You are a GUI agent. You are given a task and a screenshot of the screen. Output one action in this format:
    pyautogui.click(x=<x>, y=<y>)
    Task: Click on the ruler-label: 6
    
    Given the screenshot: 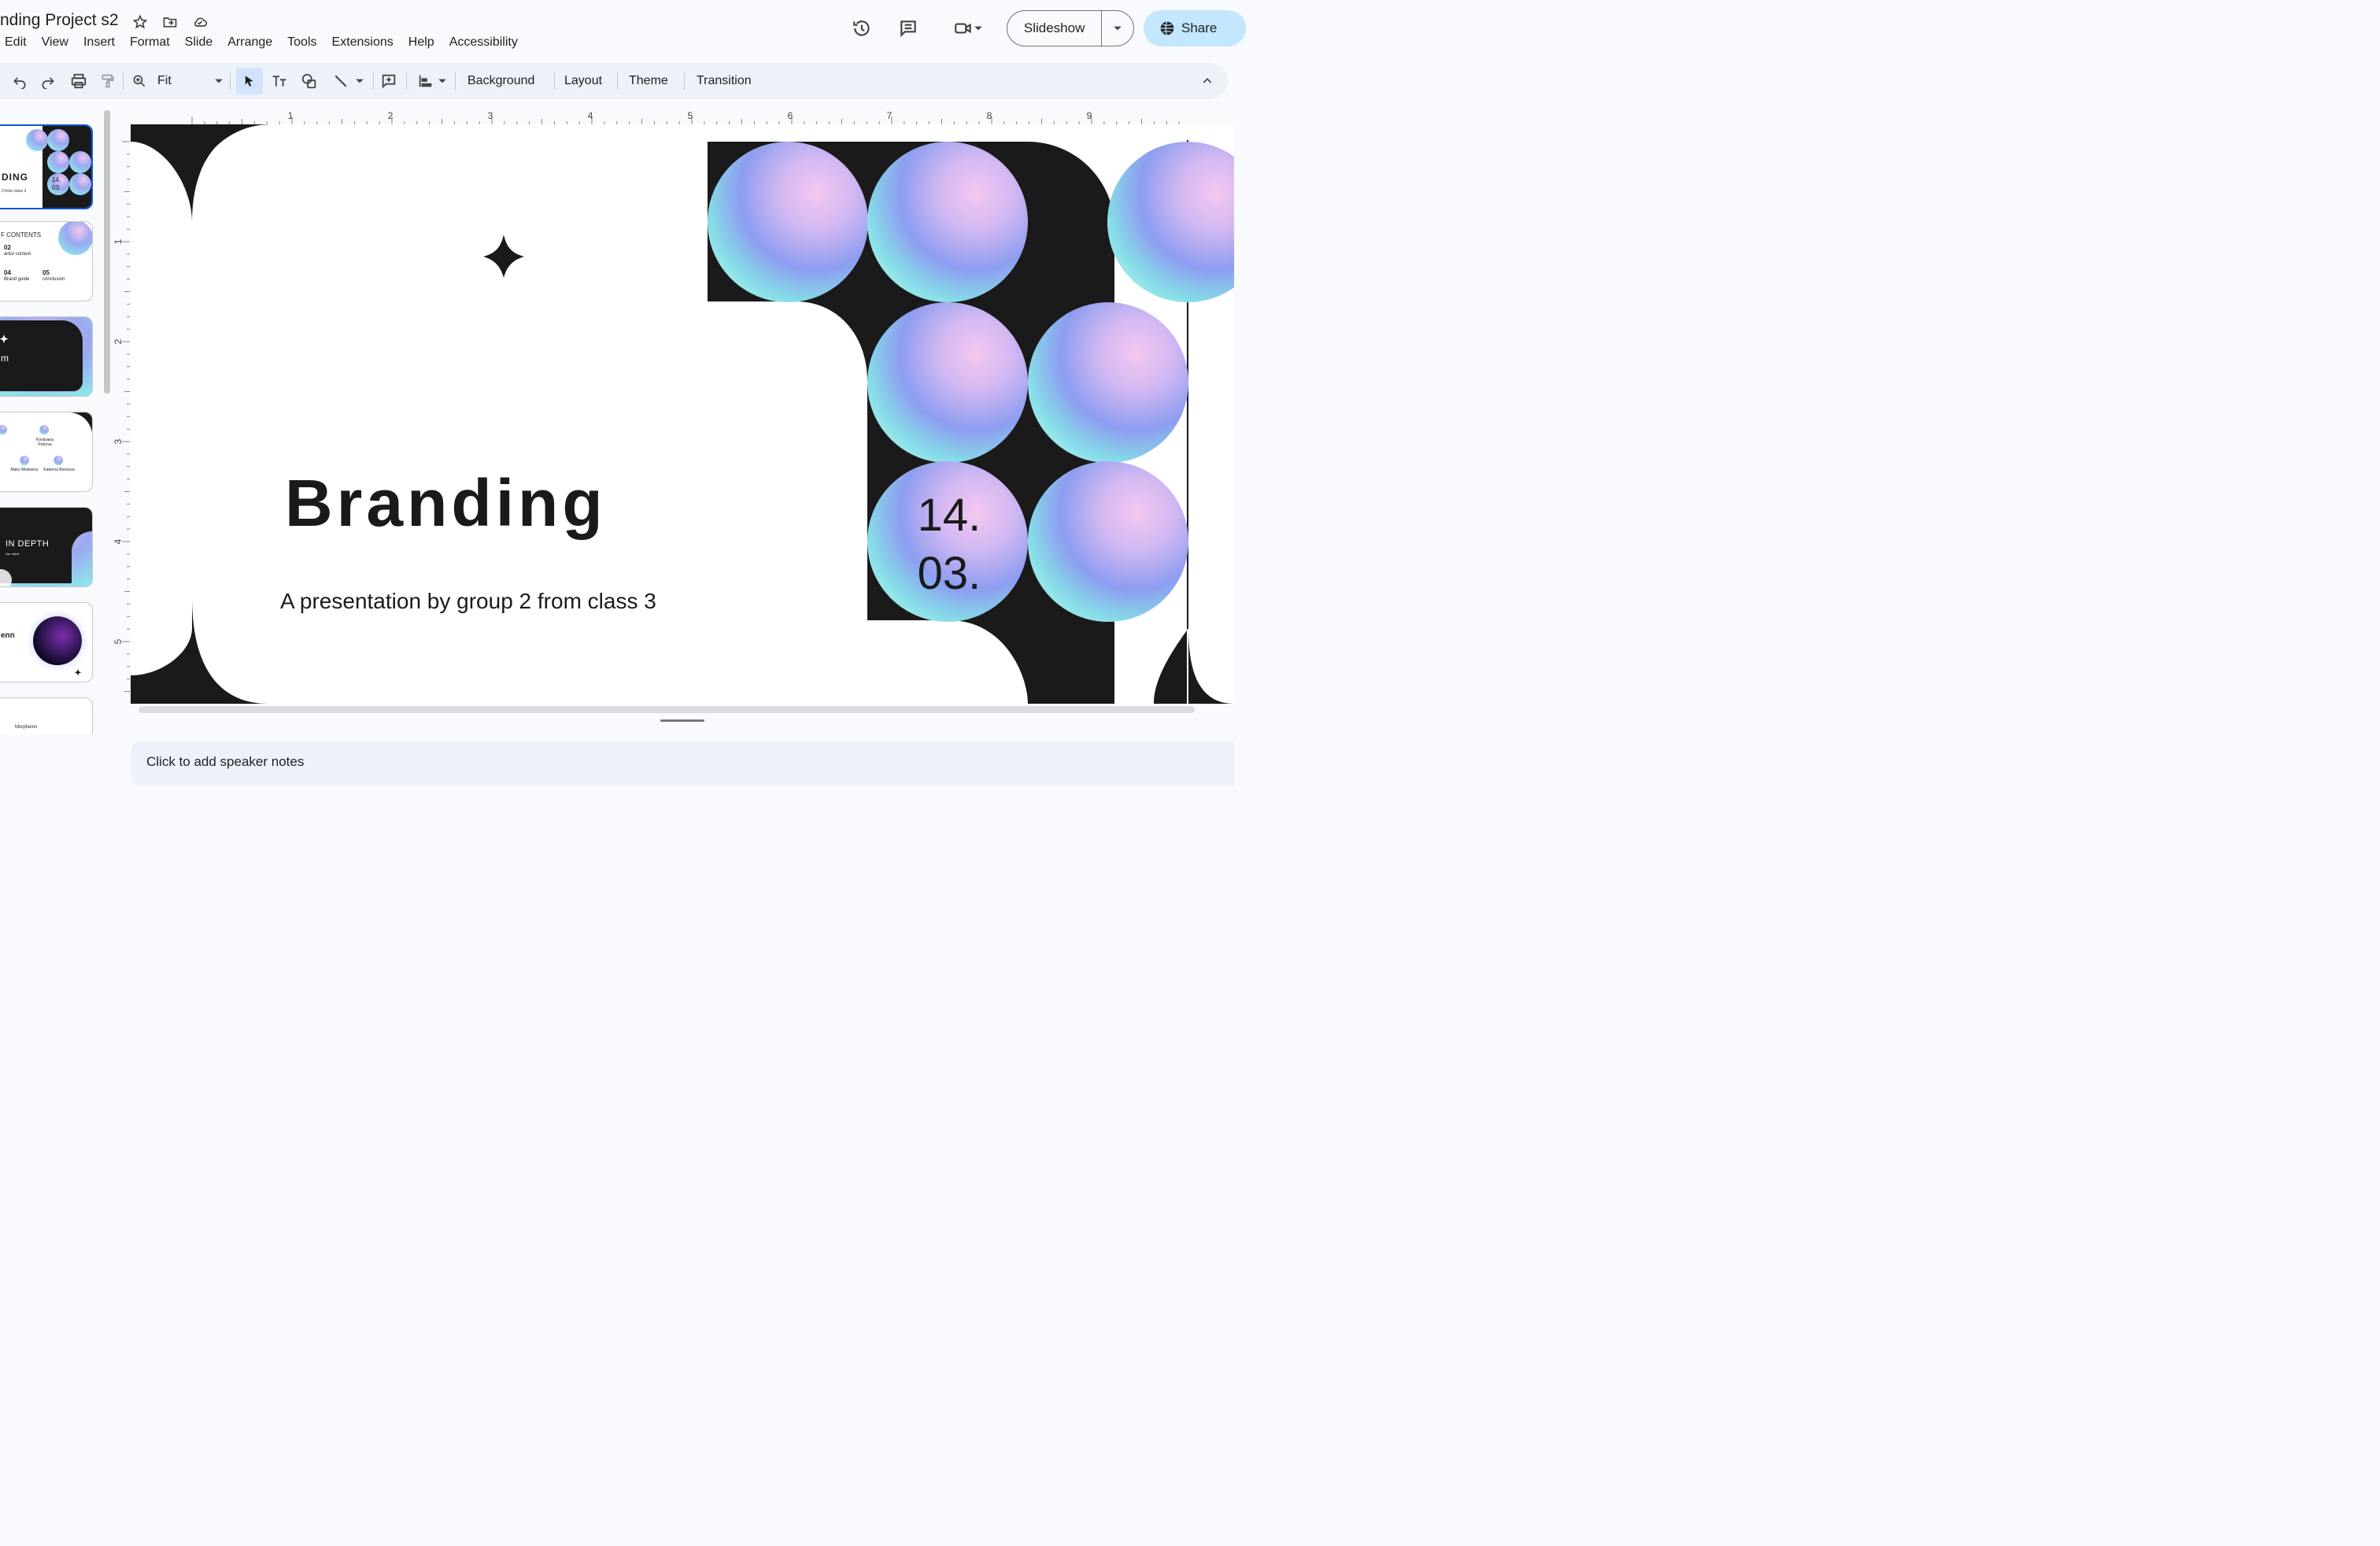 What is the action you would take?
    pyautogui.click(x=790, y=116)
    